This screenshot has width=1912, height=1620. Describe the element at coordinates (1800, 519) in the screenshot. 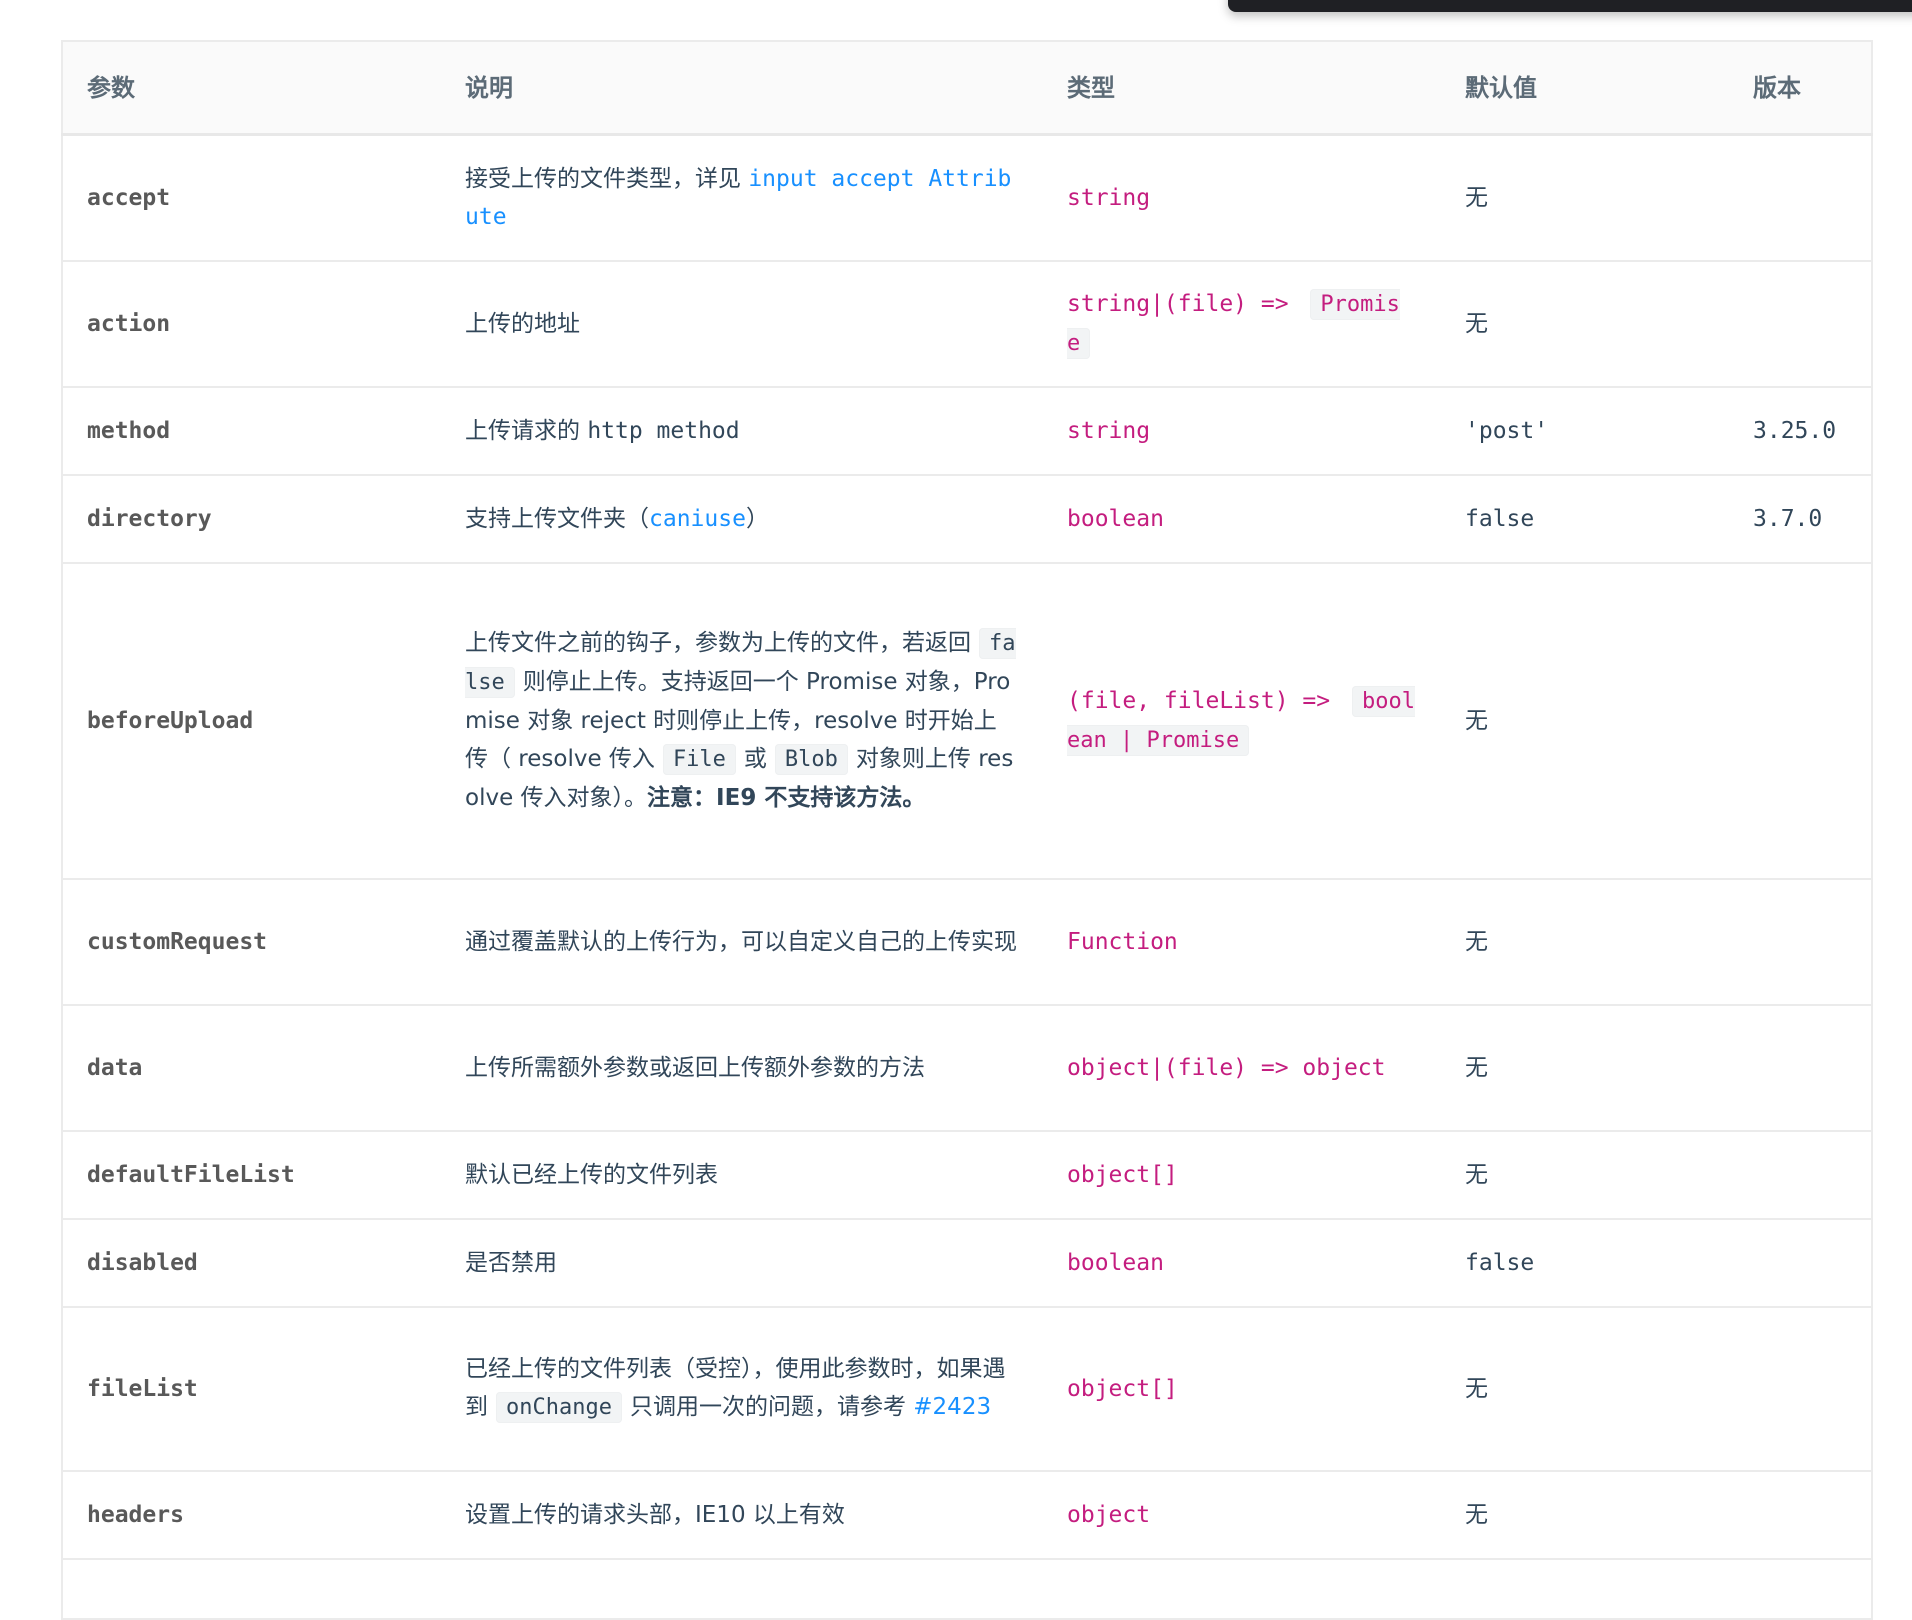

I see `param-version: 3.7.0` at that location.